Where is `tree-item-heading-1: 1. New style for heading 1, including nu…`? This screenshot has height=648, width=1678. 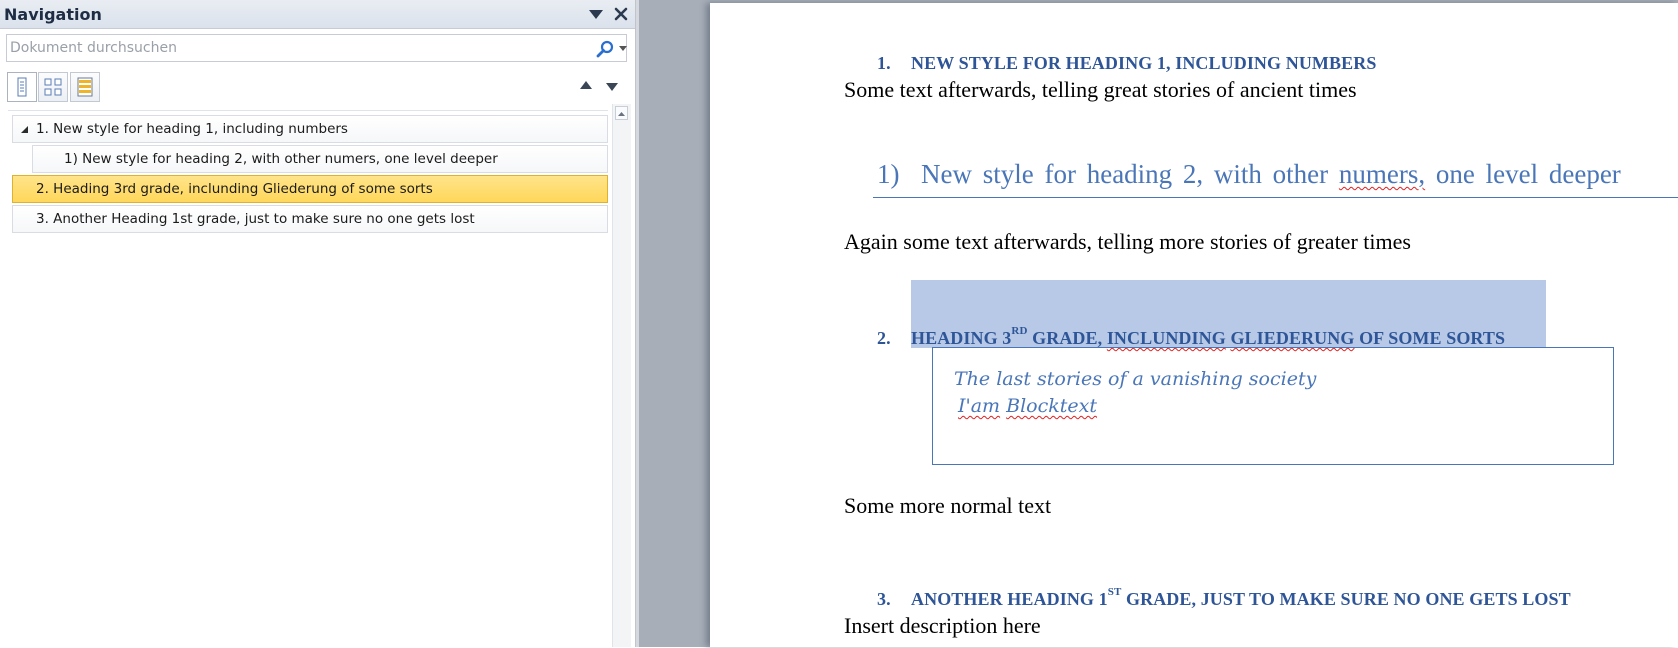 tree-item-heading-1: 1. New style for heading 1, including nu… is located at coordinates (310, 129).